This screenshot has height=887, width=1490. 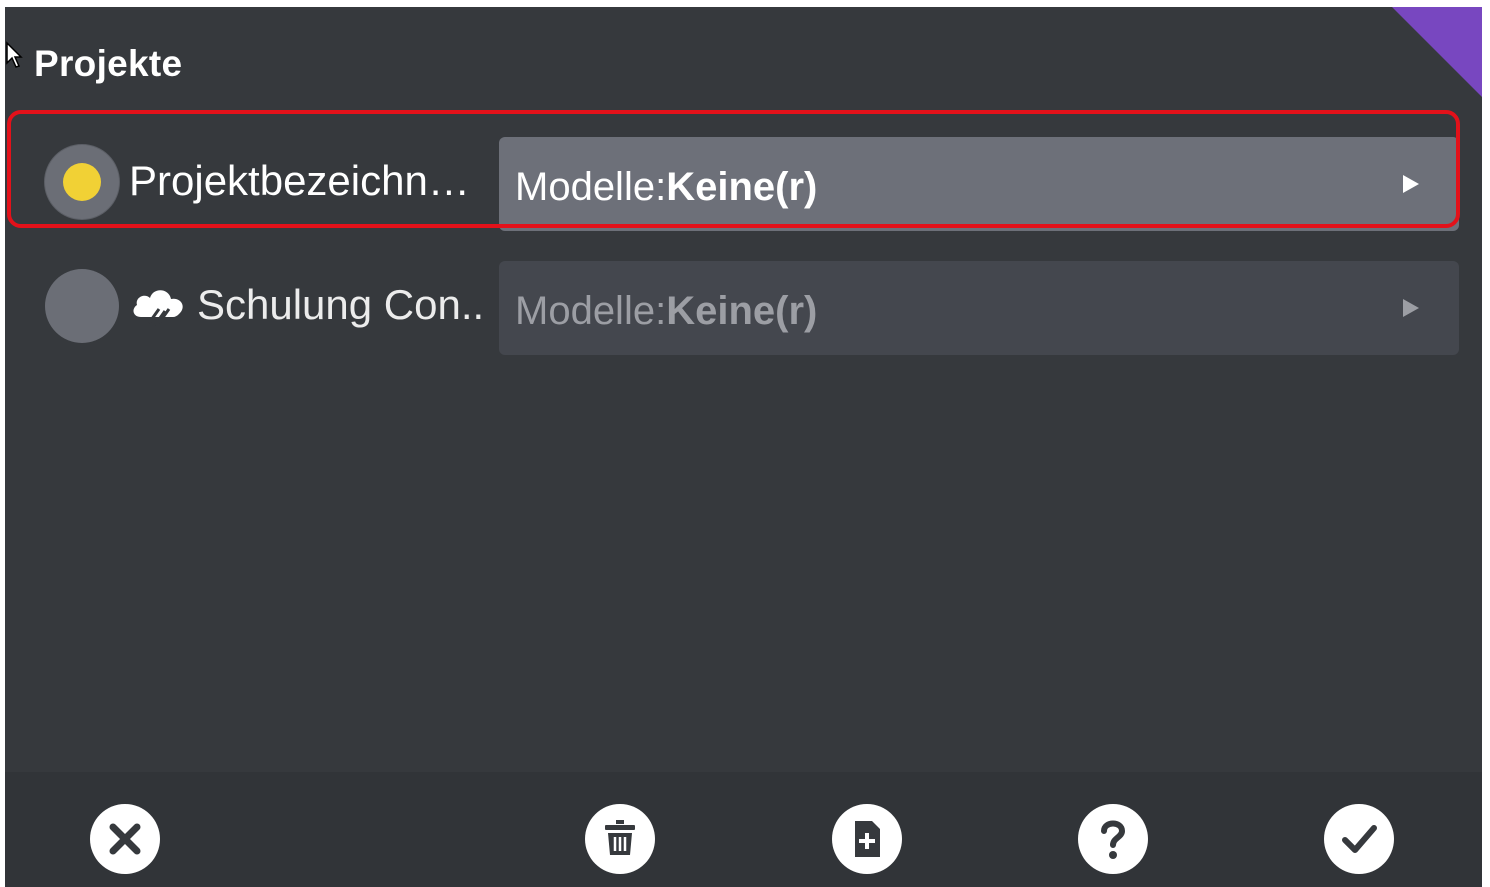 I want to click on selected-dot, so click(x=82, y=182).